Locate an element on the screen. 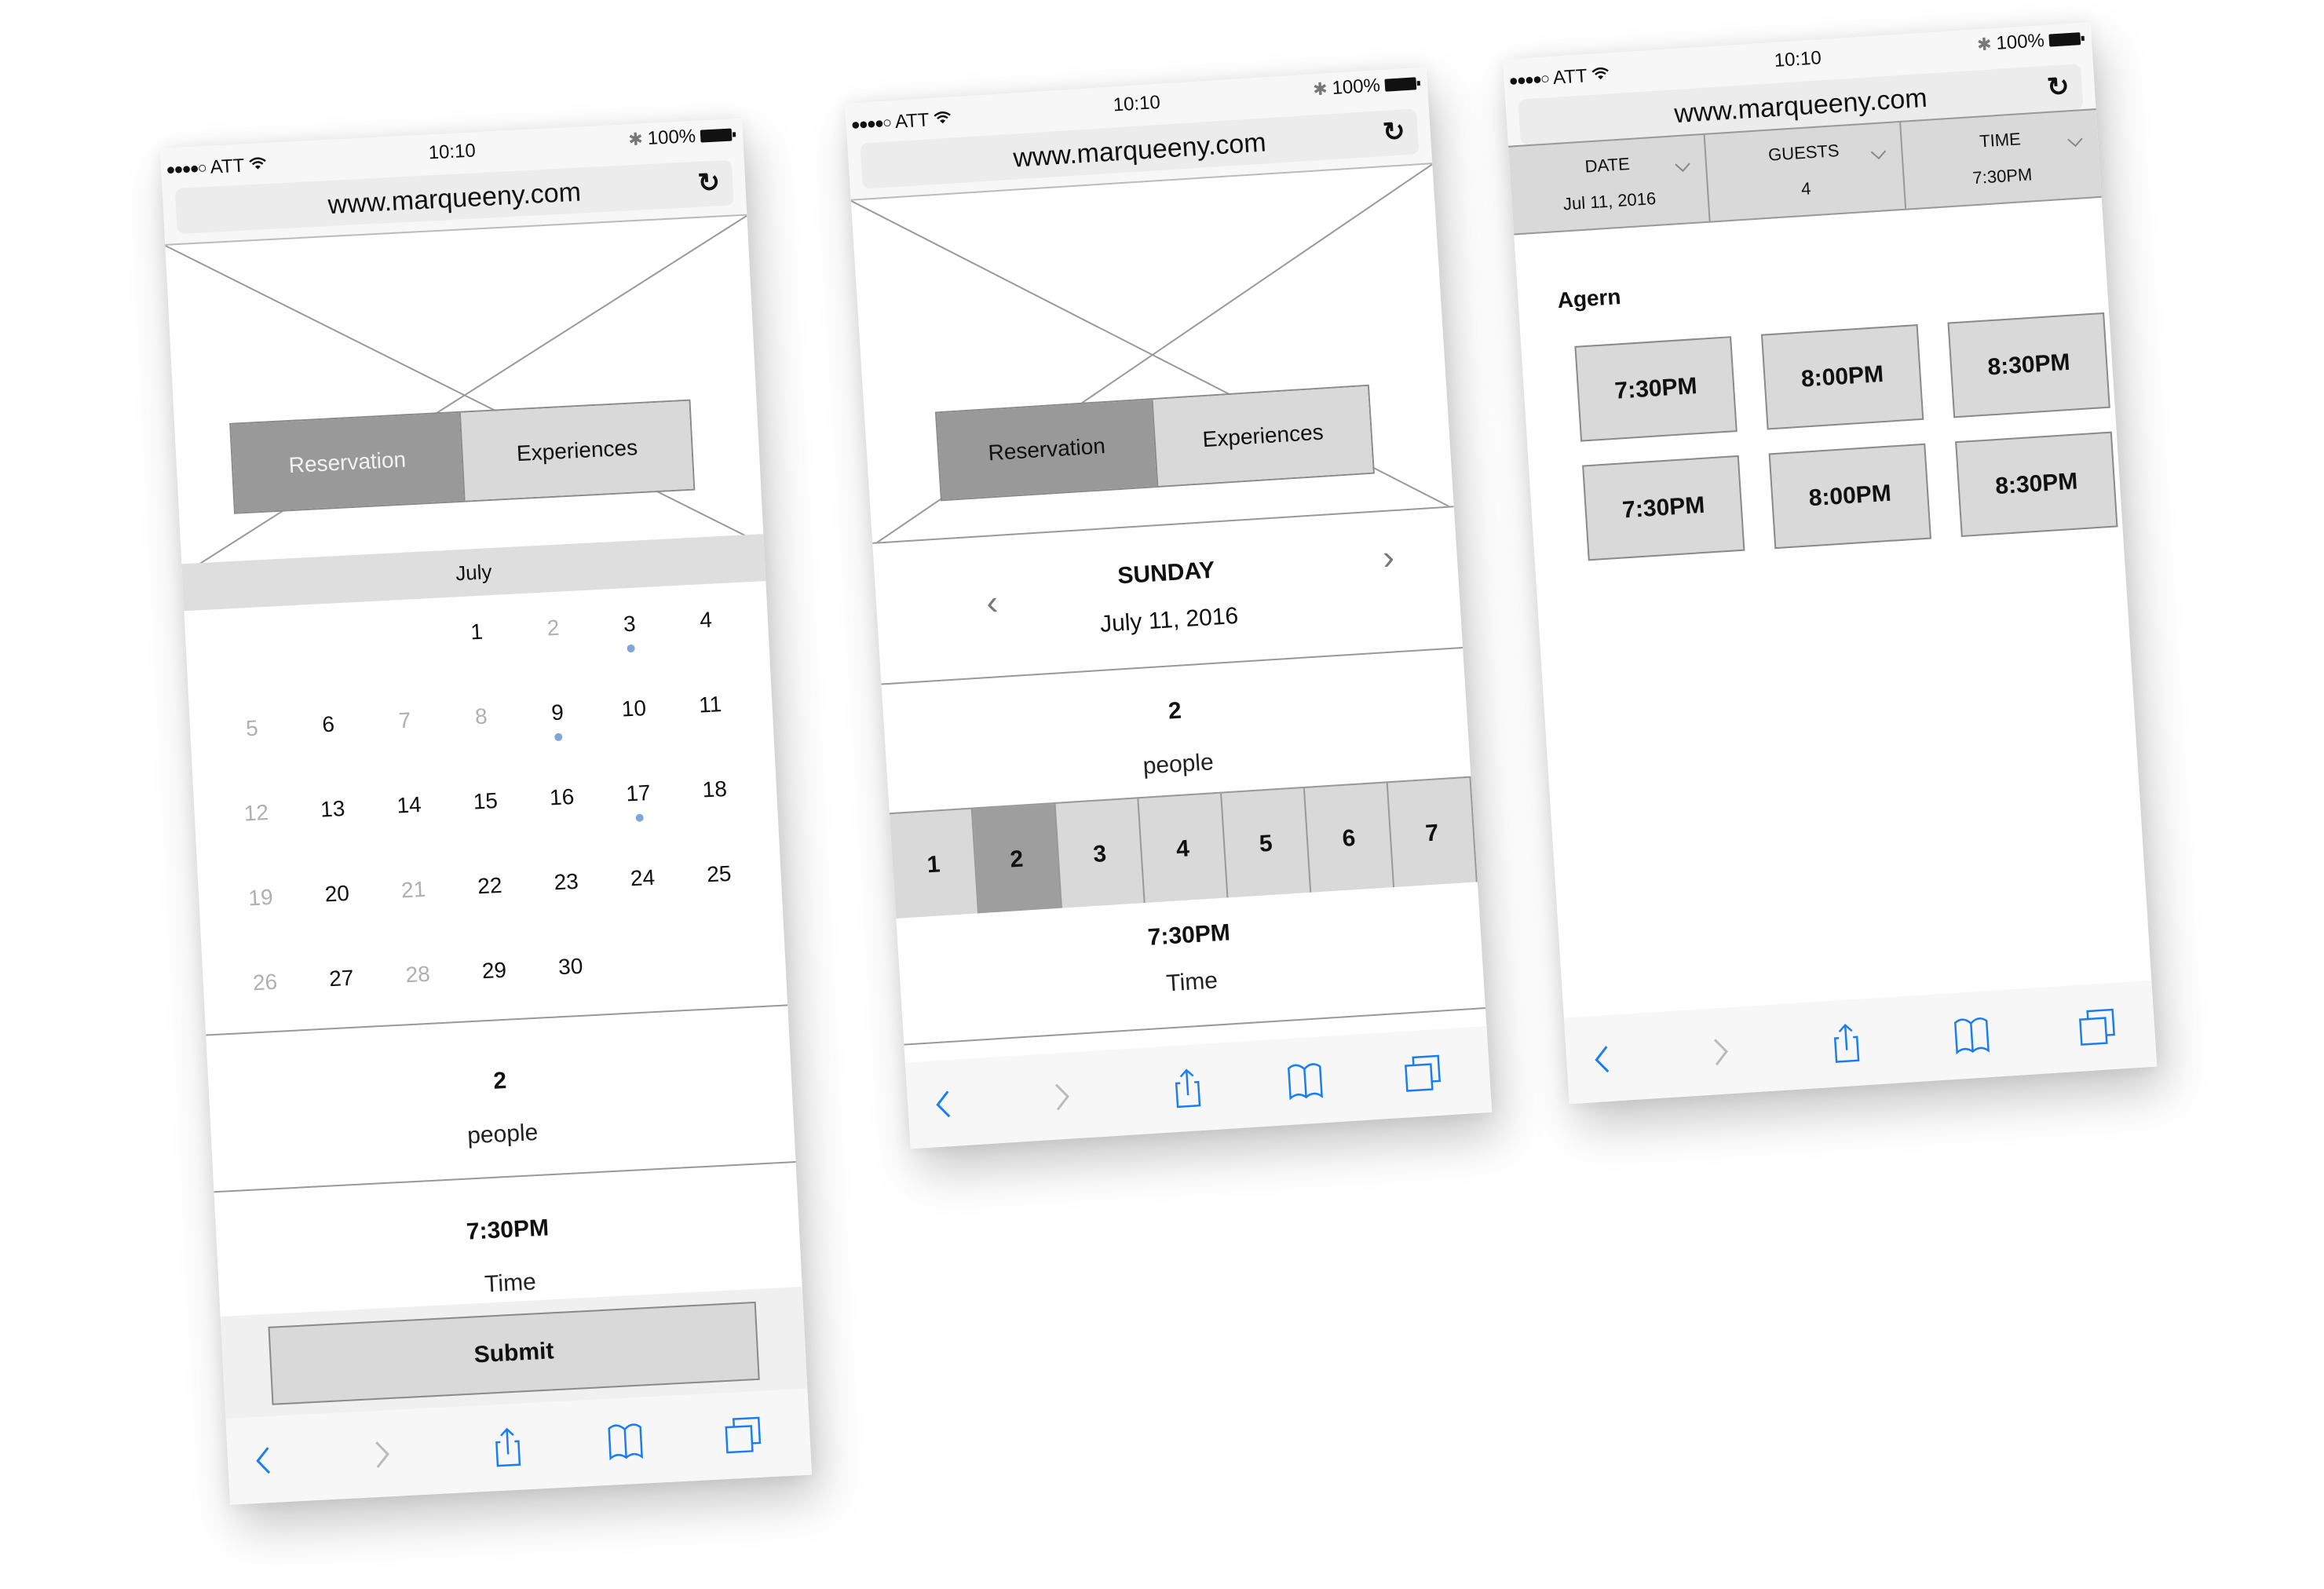 This screenshot has width=2324, height=1589. day-number: 9 is located at coordinates (557, 712).